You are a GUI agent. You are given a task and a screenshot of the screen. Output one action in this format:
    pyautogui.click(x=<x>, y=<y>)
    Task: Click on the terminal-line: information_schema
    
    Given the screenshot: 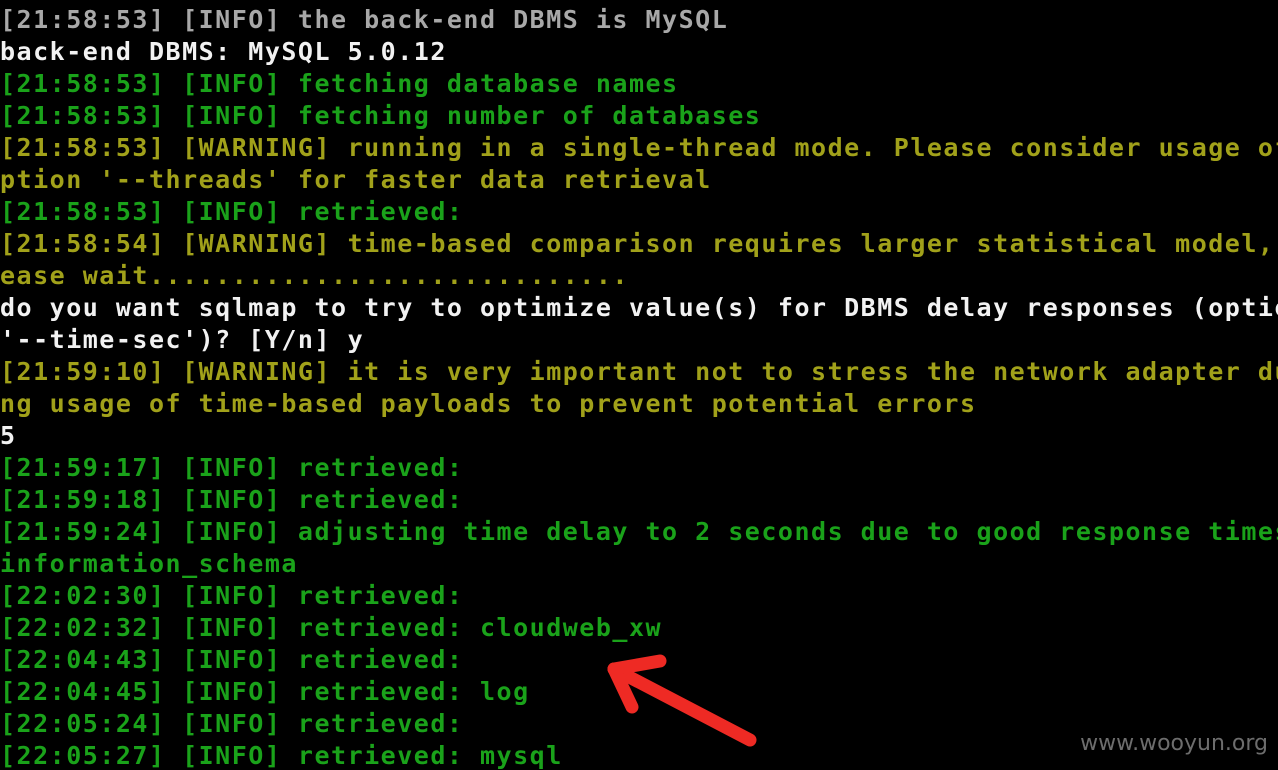 What is the action you would take?
    pyautogui.click(x=149, y=563)
    